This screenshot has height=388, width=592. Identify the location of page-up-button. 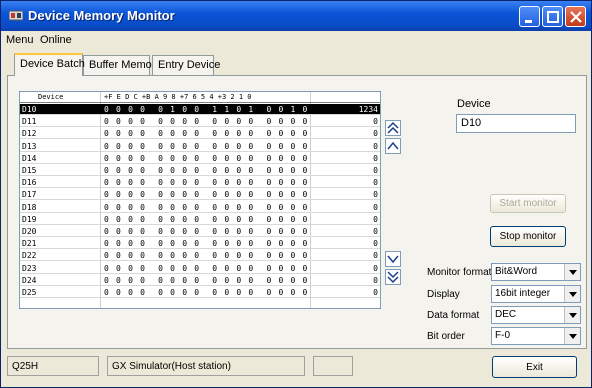
(393, 128).